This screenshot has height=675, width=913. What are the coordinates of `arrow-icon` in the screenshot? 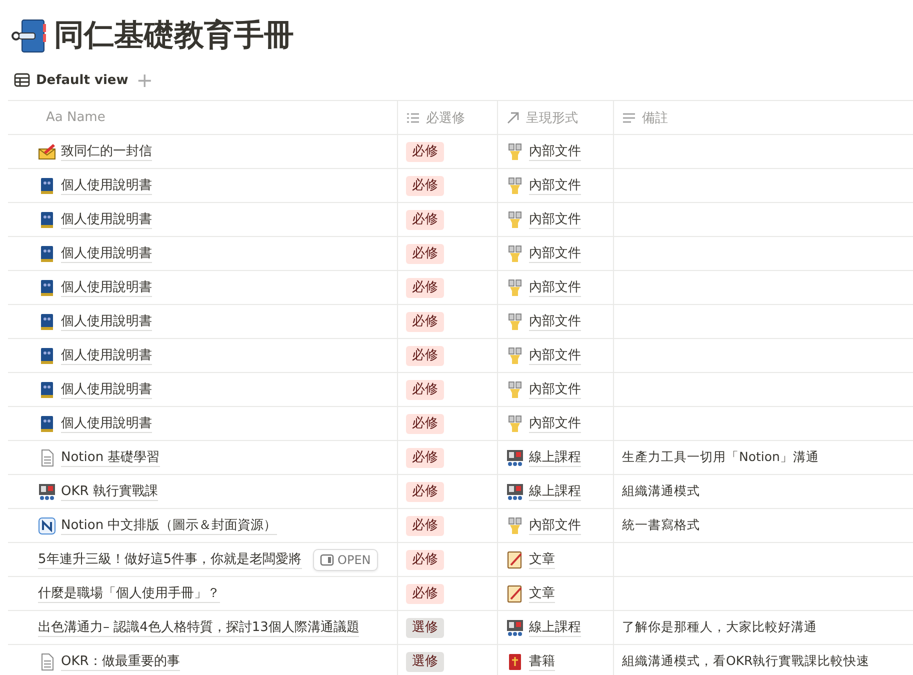 It's located at (513, 117).